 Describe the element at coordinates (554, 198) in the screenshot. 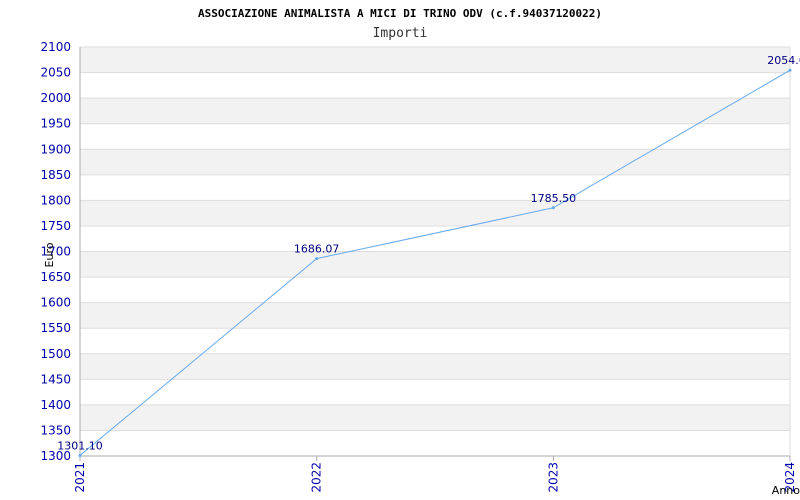

I see `data-label: 1785.50` at that location.